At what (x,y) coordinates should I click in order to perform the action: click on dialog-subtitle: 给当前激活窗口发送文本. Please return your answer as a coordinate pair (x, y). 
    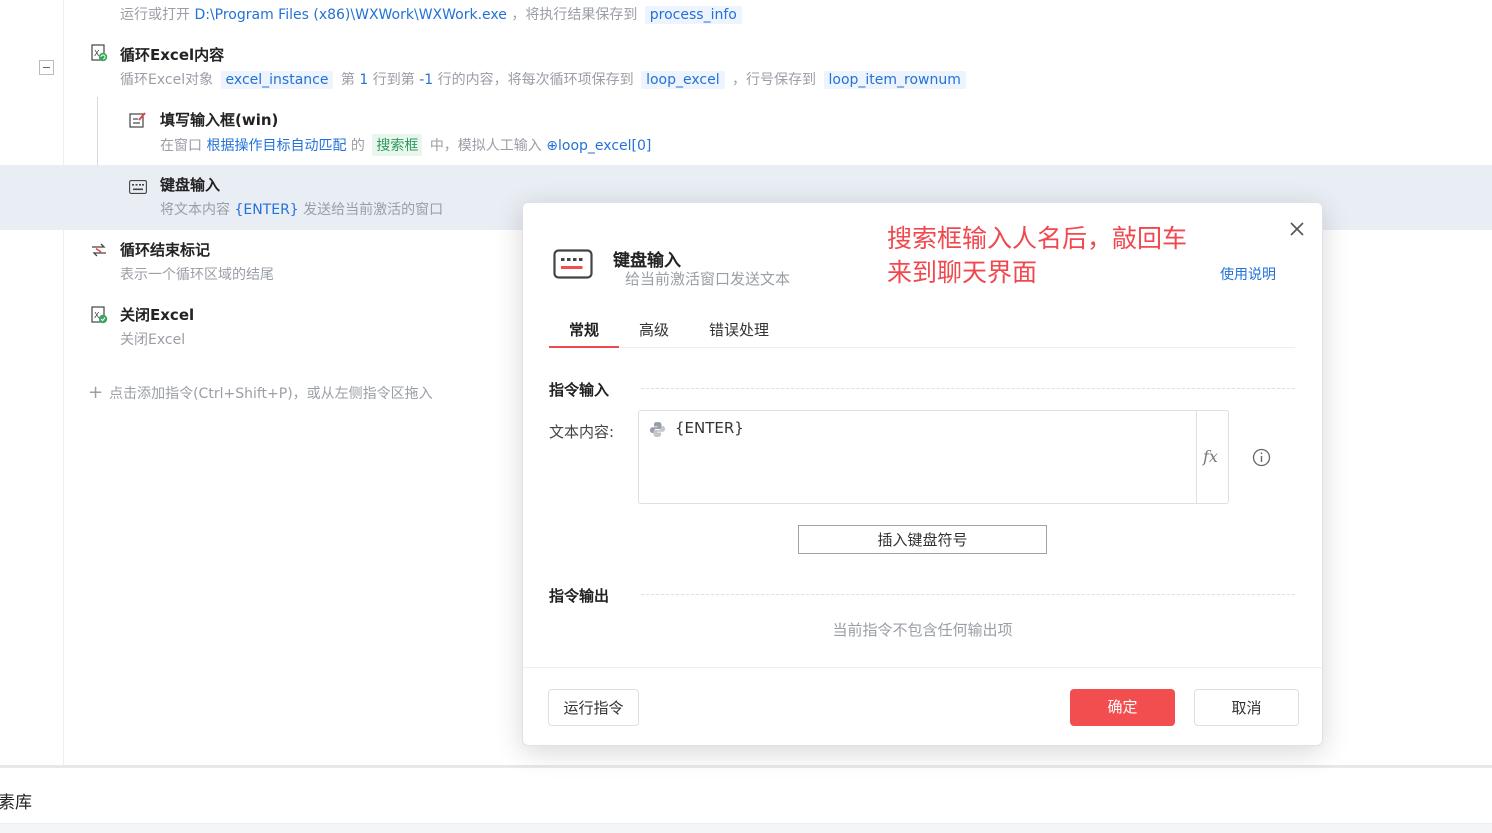
    Looking at the image, I should click on (708, 279).